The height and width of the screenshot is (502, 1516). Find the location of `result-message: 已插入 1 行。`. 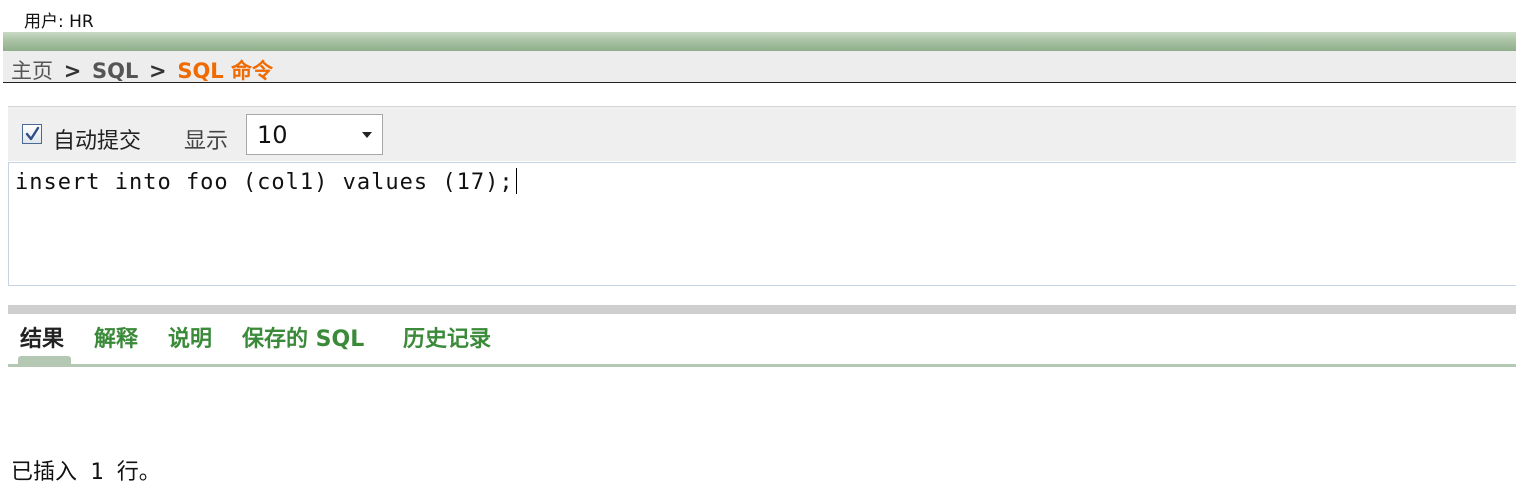

result-message: 已插入 1 行。 is located at coordinates (86, 472).